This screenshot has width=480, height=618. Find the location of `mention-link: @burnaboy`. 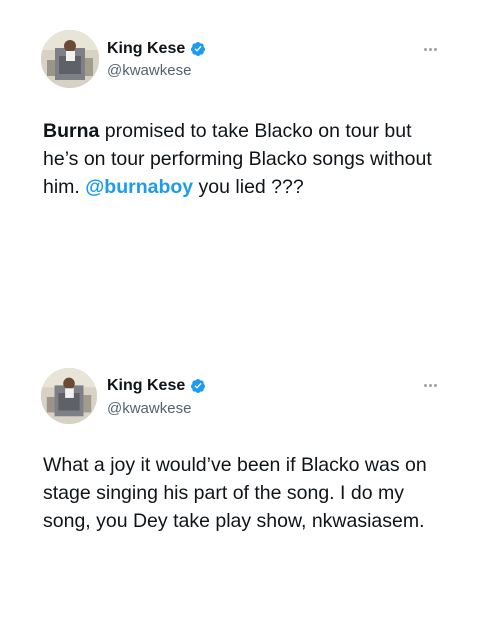

mention-link: @burnaboy is located at coordinates (139, 187).